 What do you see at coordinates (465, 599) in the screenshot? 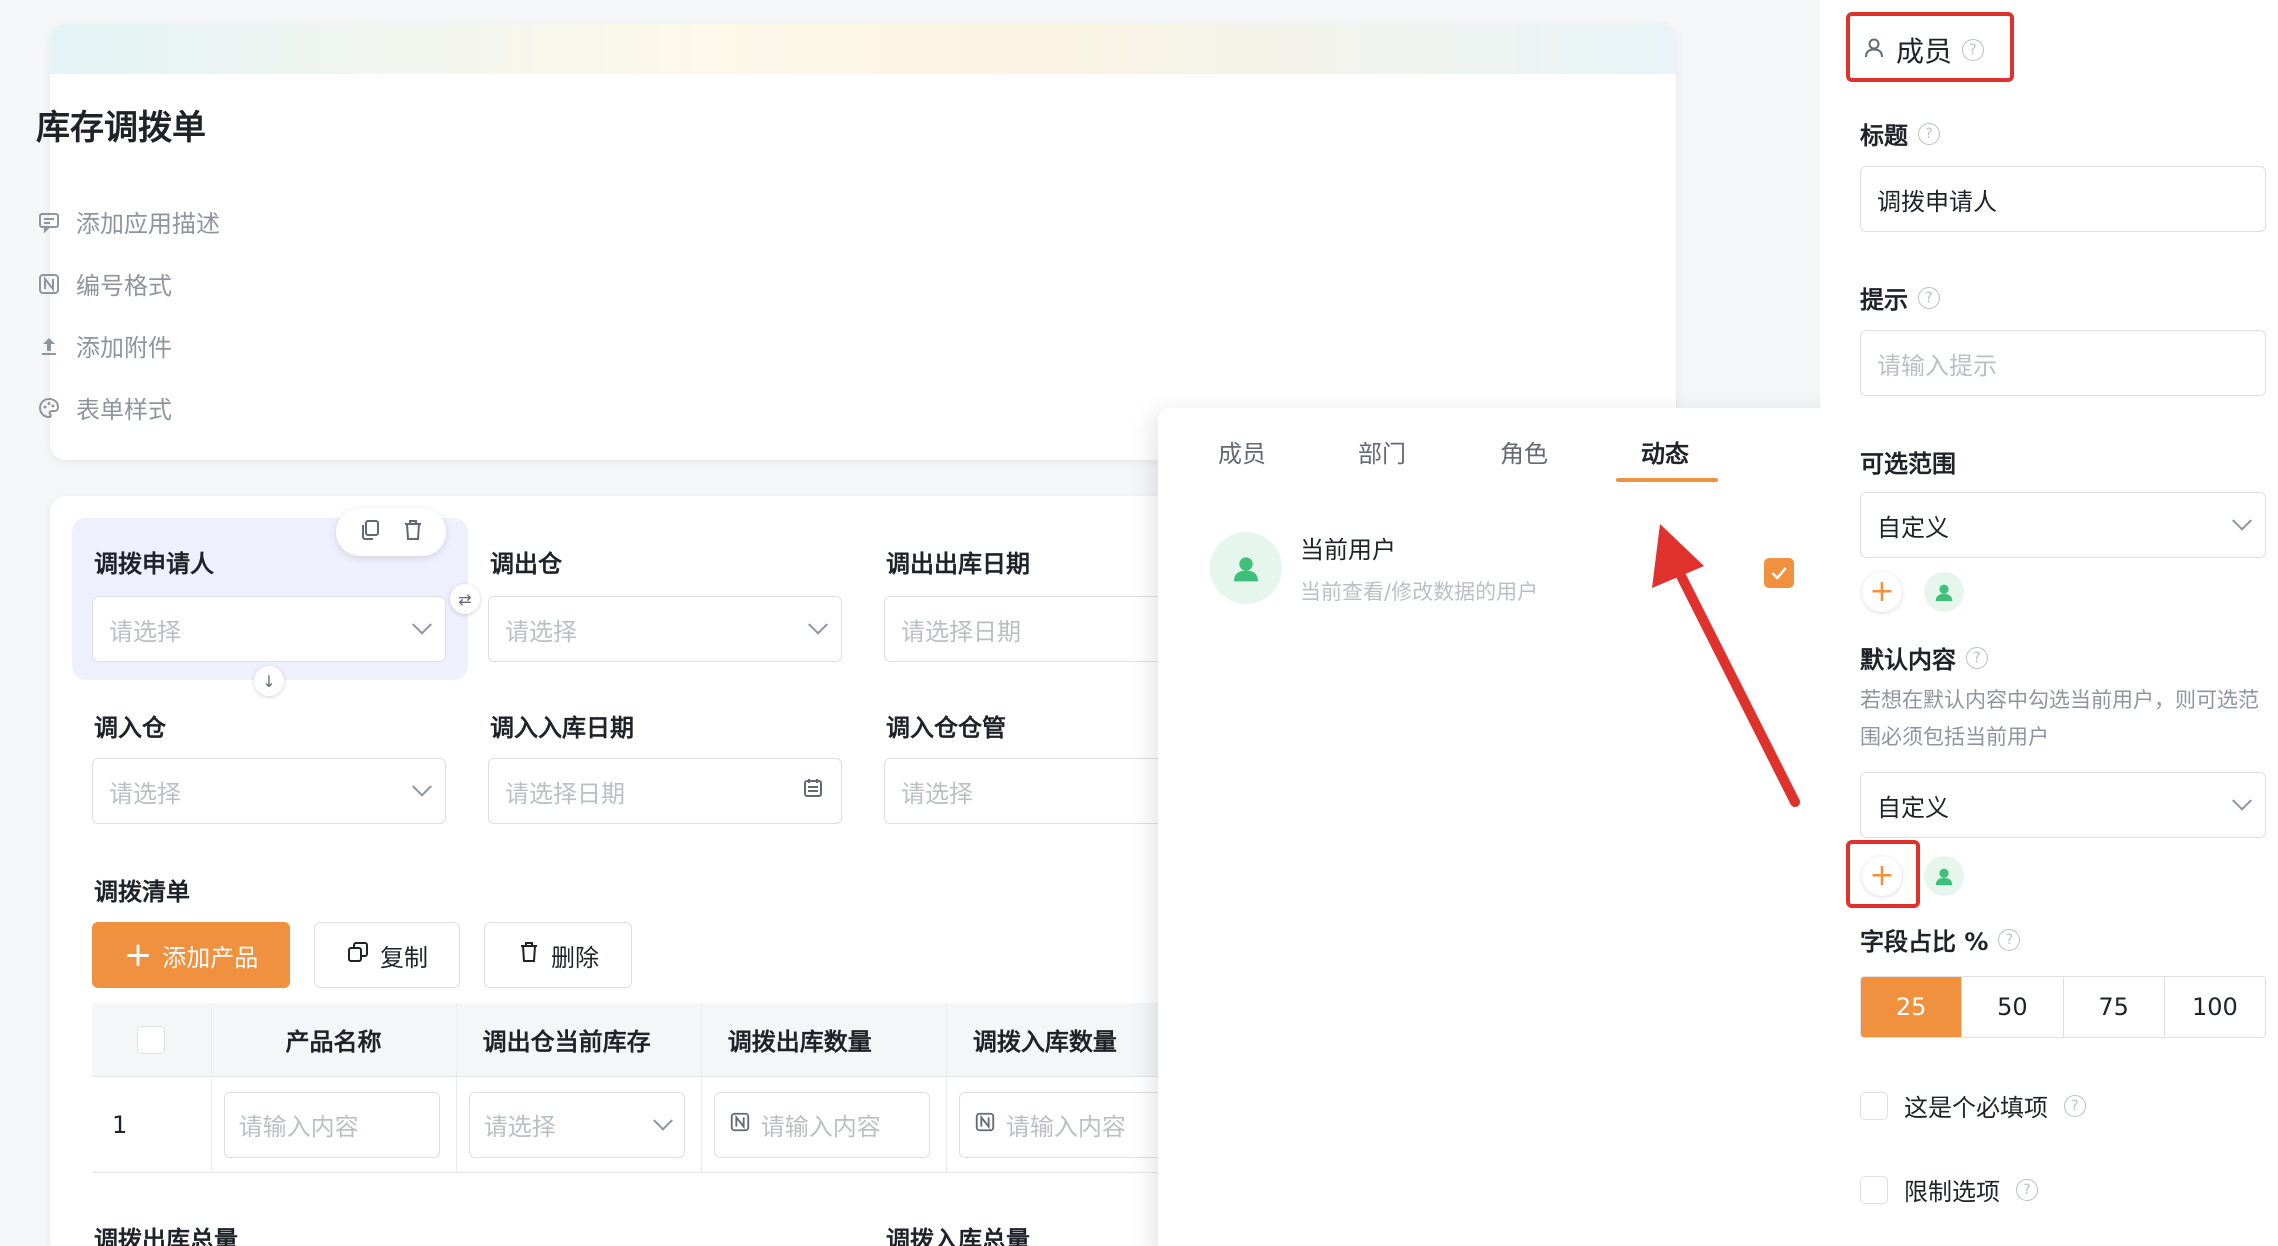
I see `swap-horizontal-icon: ⇄` at bounding box center [465, 599].